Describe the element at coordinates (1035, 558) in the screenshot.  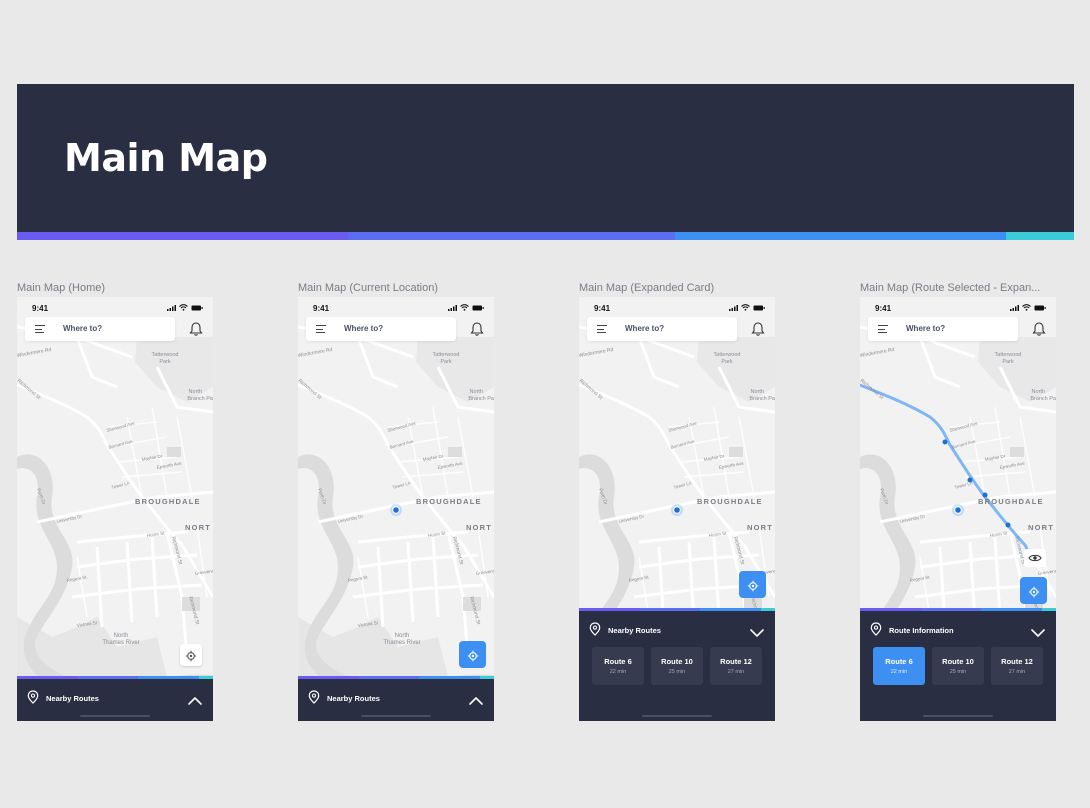
I see `eye-icon` at that location.